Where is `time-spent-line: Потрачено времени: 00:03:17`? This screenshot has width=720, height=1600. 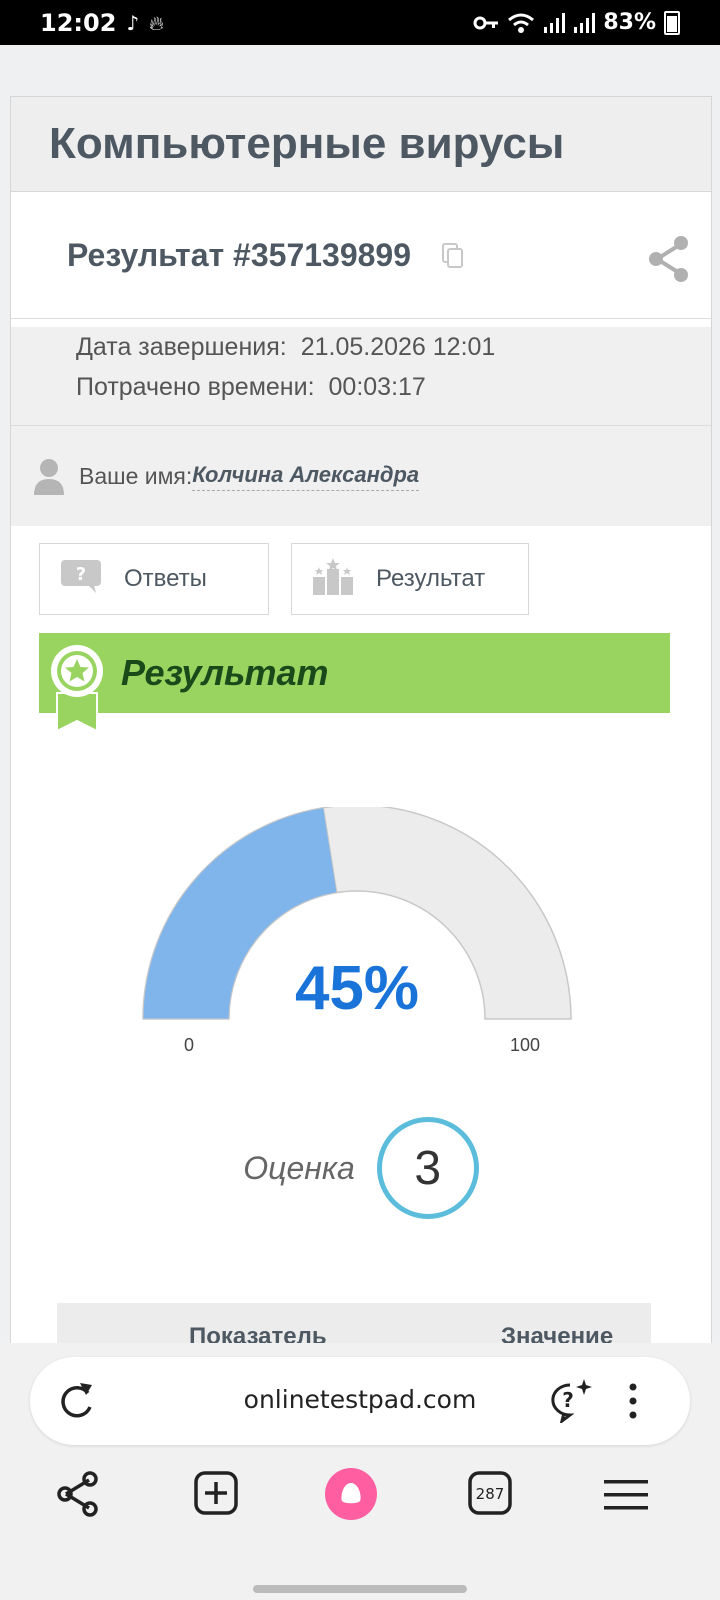
time-spent-line: Потрачено времени: 00:03:17 is located at coordinates (393, 387).